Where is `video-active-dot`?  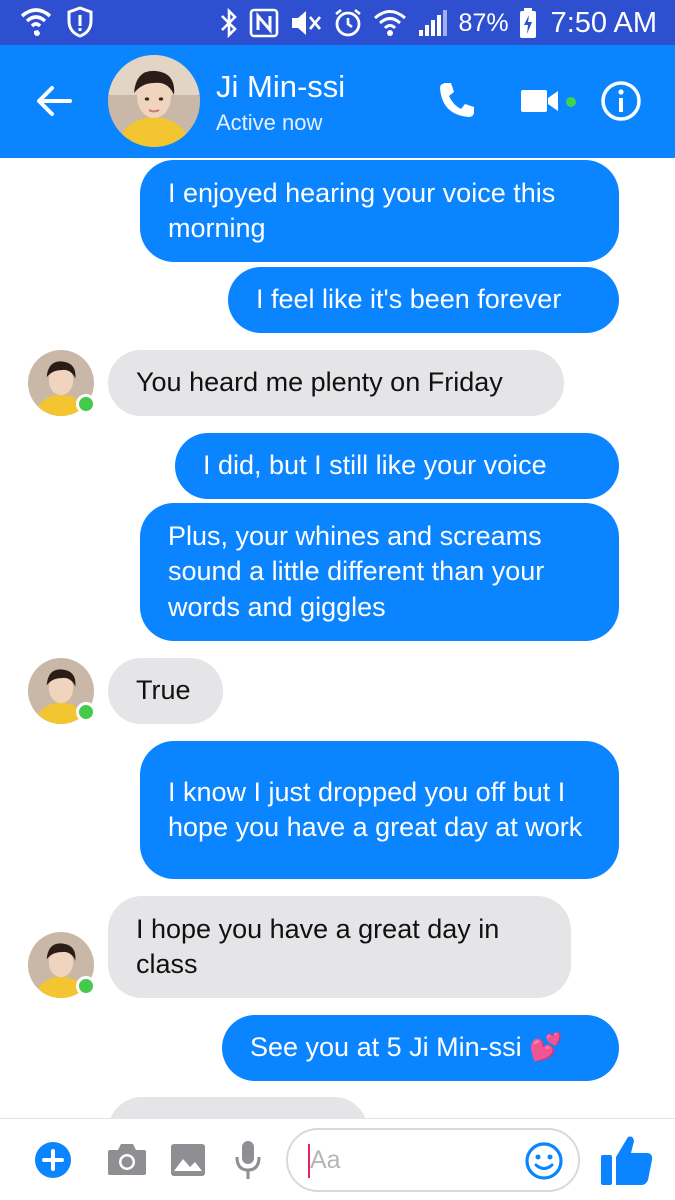 video-active-dot is located at coordinates (571, 102).